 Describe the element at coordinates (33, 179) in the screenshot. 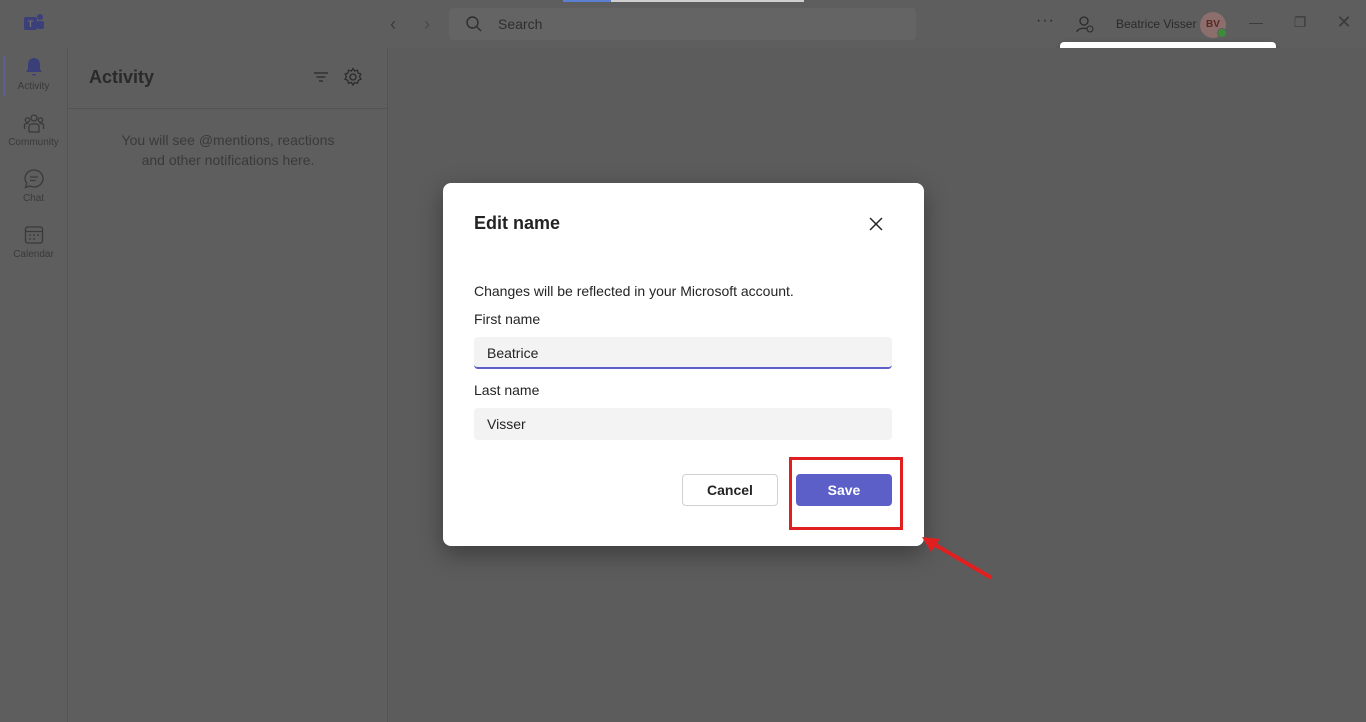

I see `chat-icon` at that location.